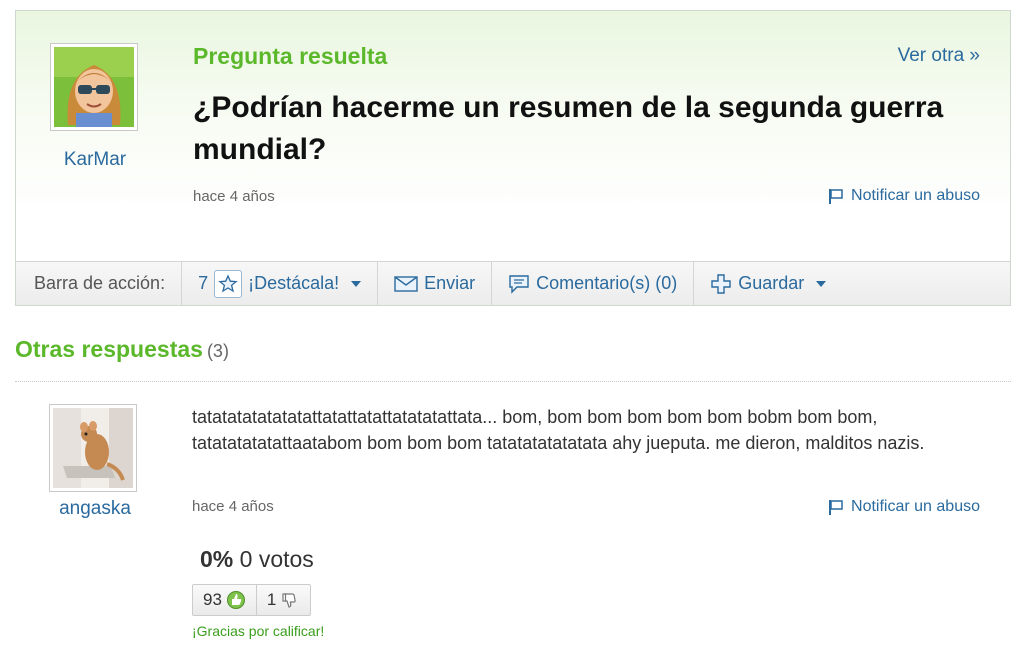  I want to click on action-bar-label: Barra de acción:, so click(99, 283).